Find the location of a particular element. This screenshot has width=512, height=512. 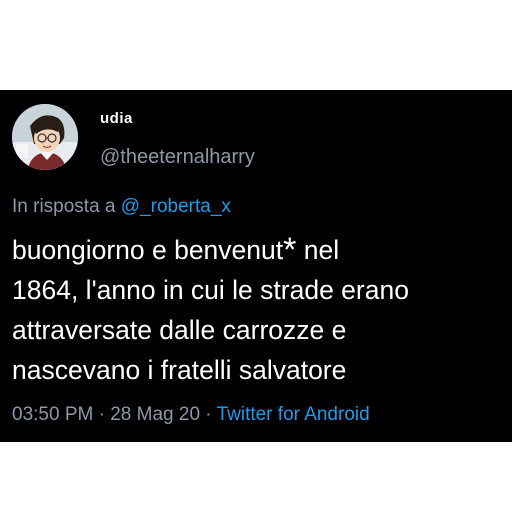

user-handle: @theeternalharry is located at coordinates (177, 157).